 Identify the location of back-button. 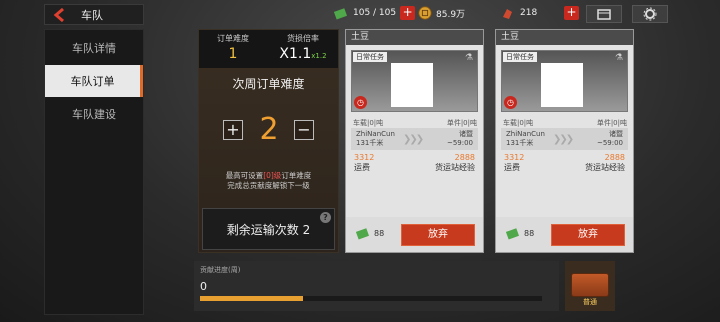
(62, 14).